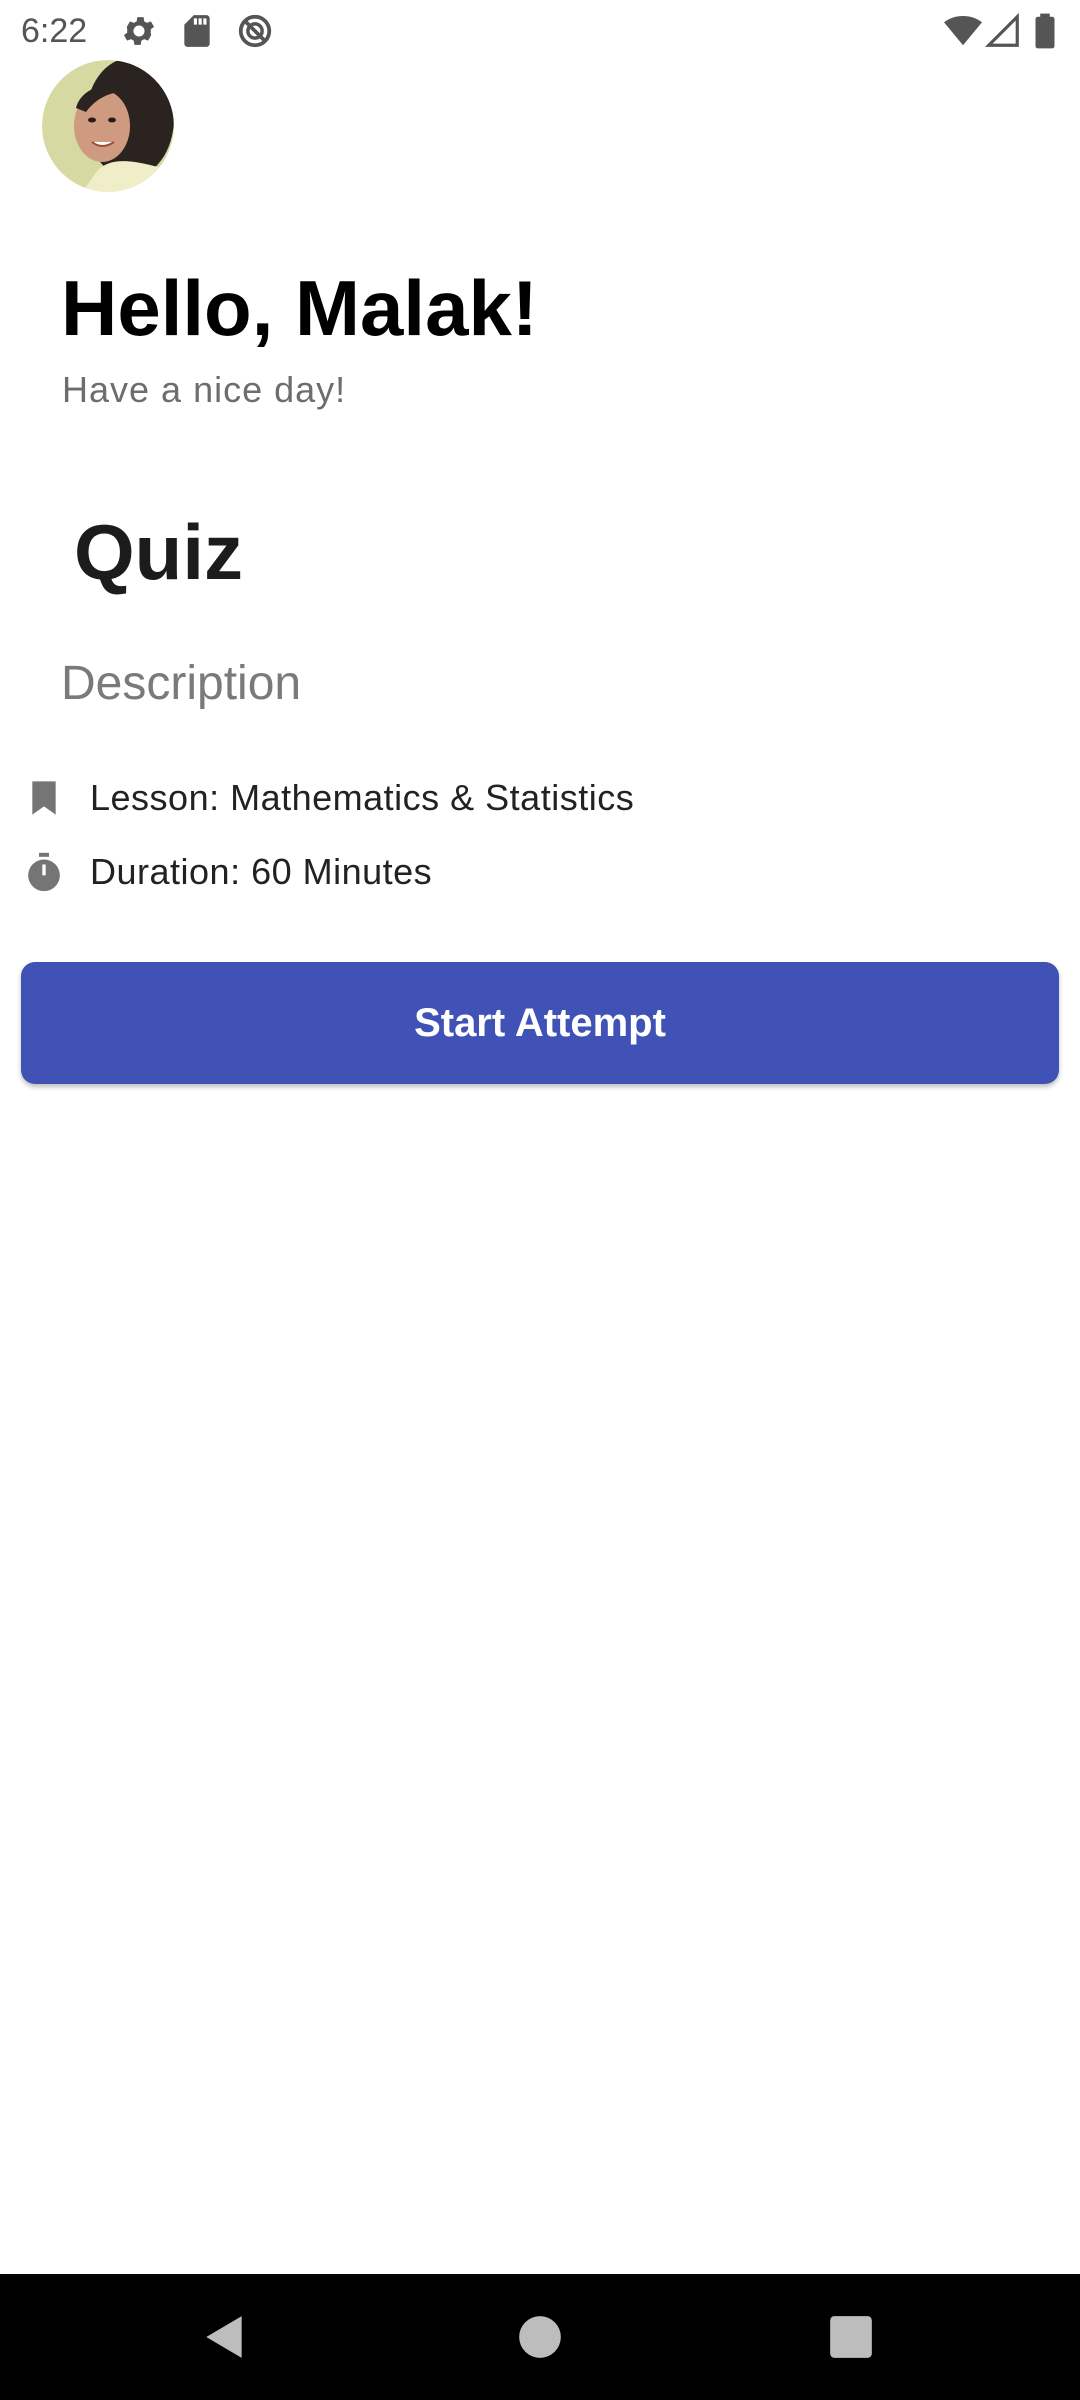 The image size is (1080, 2400). Describe the element at coordinates (204, 389) in the screenshot. I see `greeting-subtitle: Have a nice day!` at that location.